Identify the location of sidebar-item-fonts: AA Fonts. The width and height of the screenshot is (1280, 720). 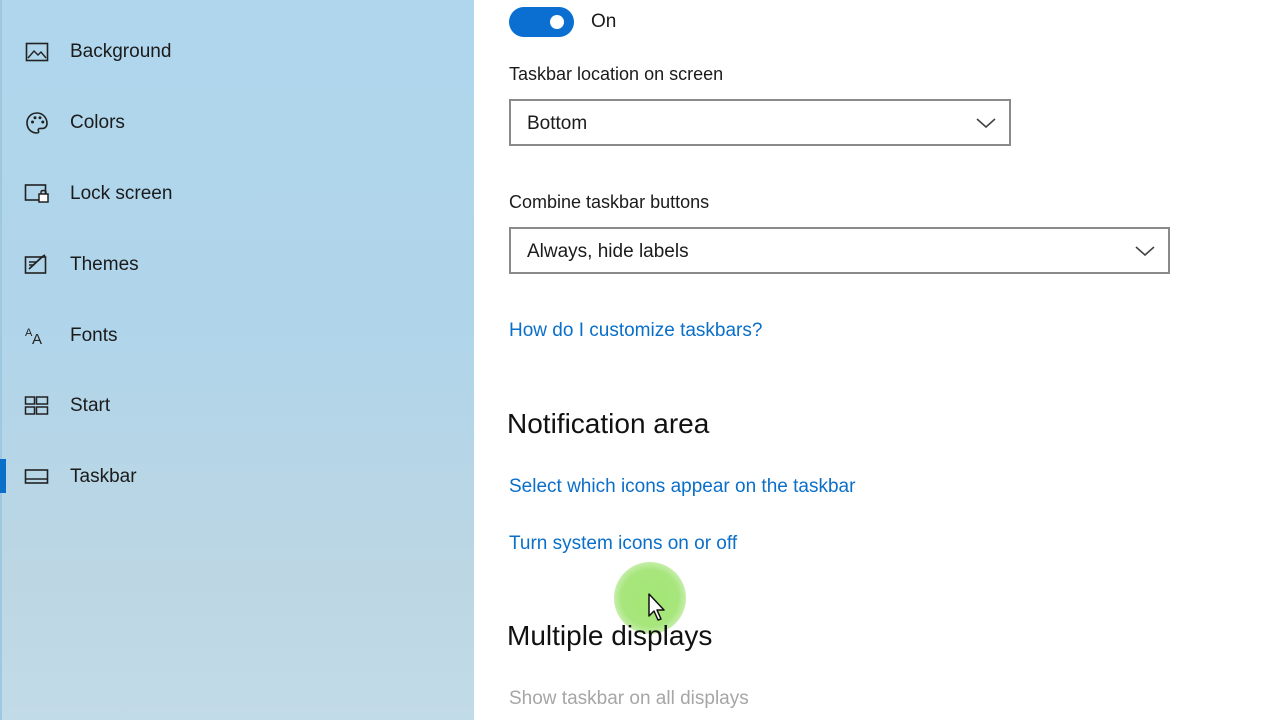
(237, 336).